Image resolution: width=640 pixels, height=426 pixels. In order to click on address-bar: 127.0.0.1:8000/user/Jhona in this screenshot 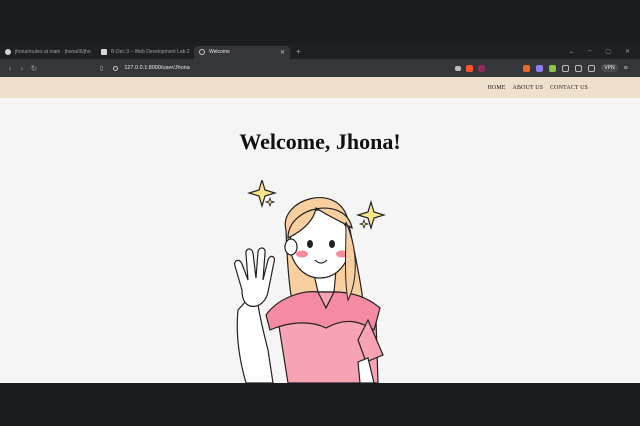, I will do `click(299, 68)`.